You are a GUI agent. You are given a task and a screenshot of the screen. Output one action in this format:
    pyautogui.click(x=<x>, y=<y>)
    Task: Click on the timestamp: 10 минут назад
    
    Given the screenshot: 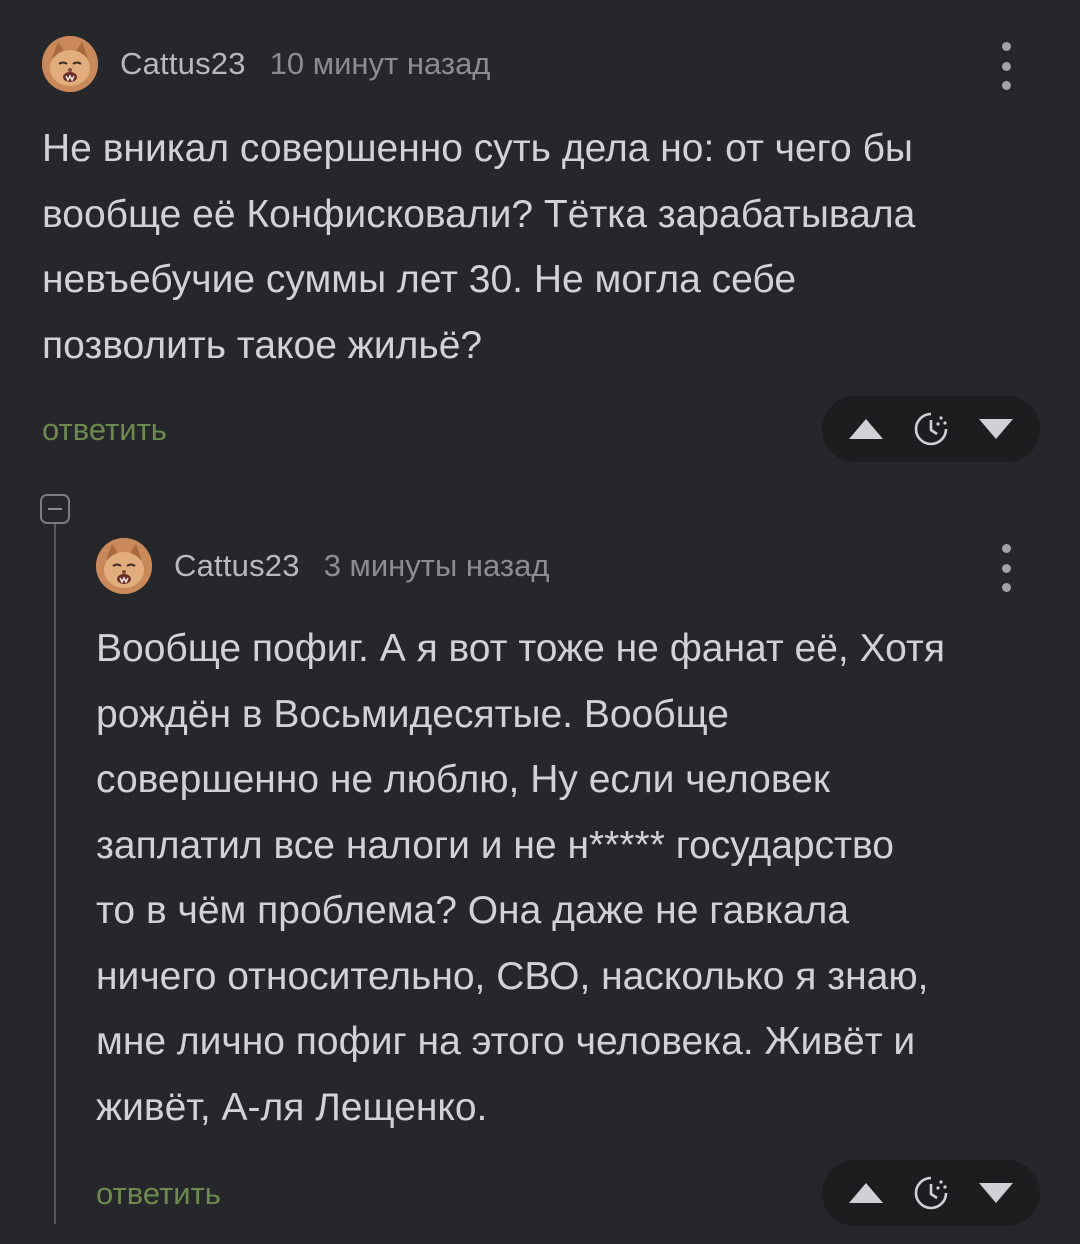 What is the action you would take?
    pyautogui.click(x=380, y=64)
    